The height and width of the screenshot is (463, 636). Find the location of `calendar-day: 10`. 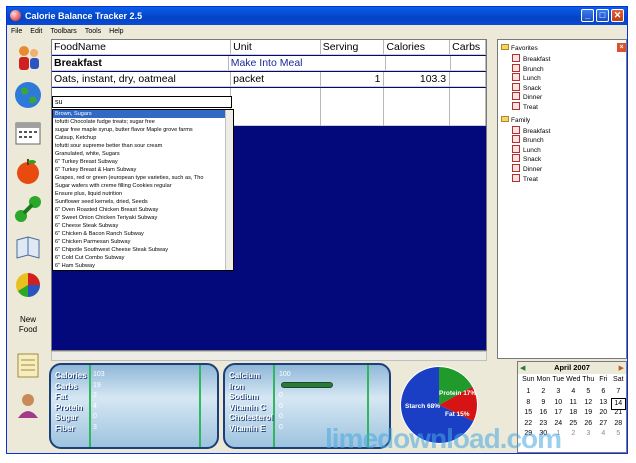

calendar-day: 10 is located at coordinates (558, 403).